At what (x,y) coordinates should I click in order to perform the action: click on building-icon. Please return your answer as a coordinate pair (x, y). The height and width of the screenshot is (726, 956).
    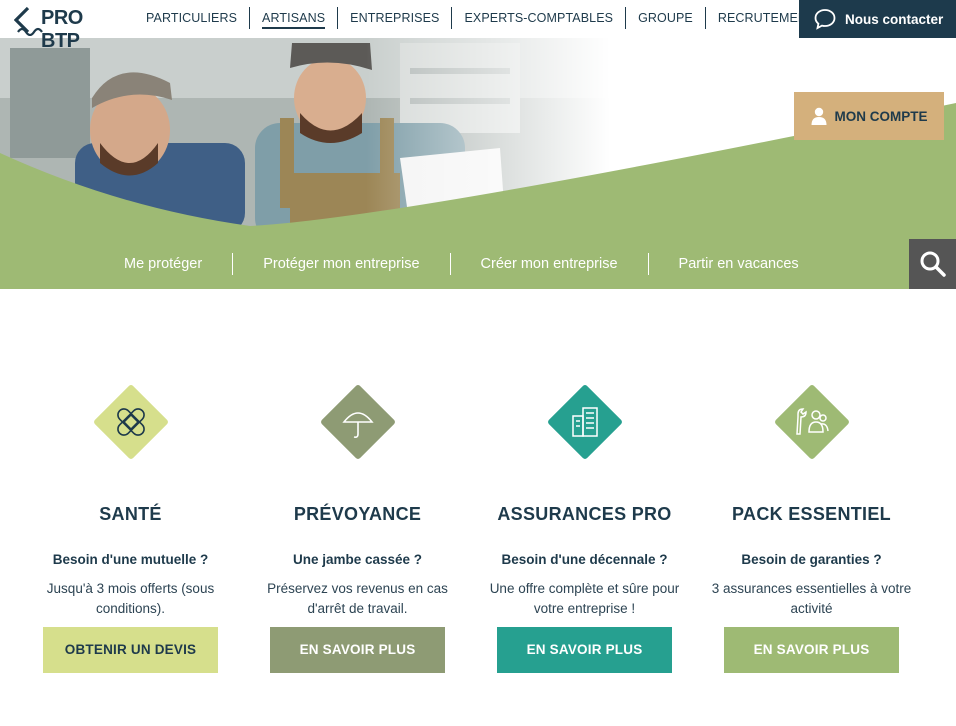
    Looking at the image, I should click on (584, 422).